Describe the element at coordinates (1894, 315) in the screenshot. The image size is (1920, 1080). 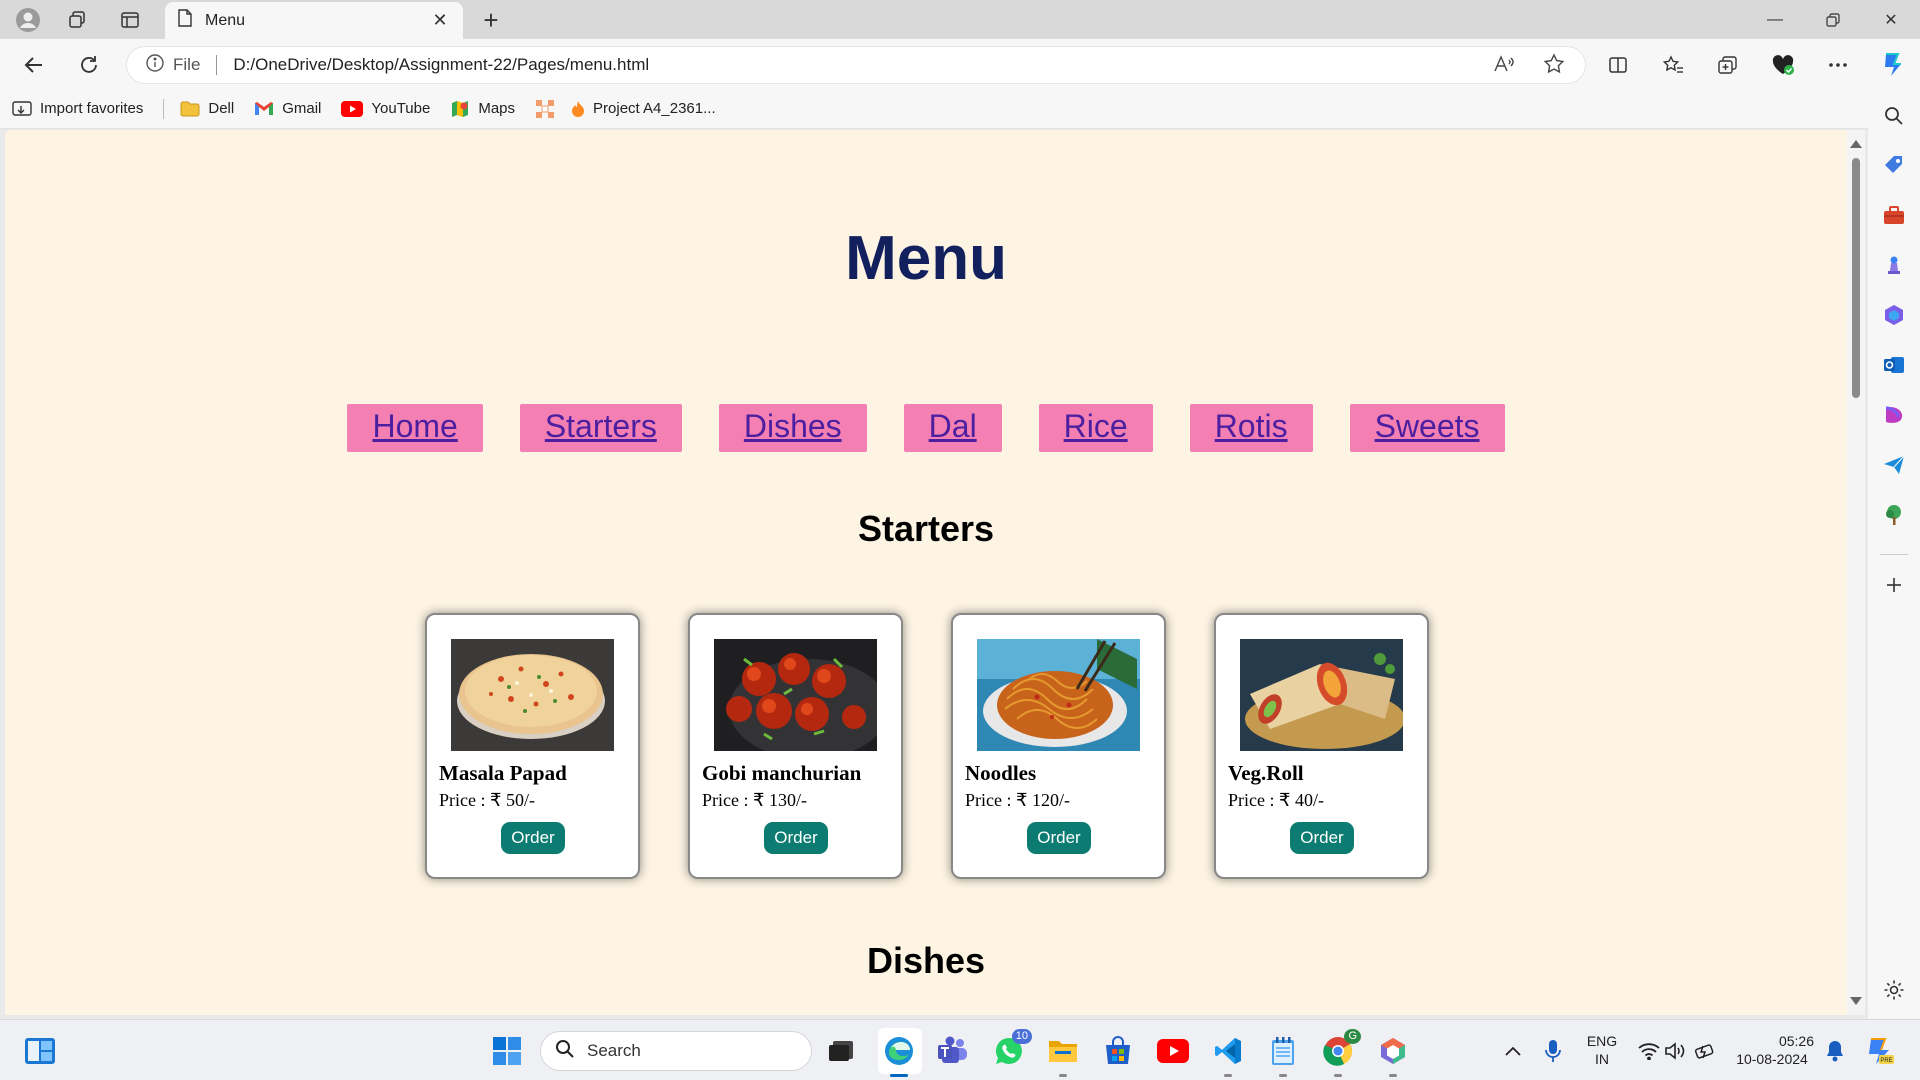
I see `microsoft-365-icon` at that location.